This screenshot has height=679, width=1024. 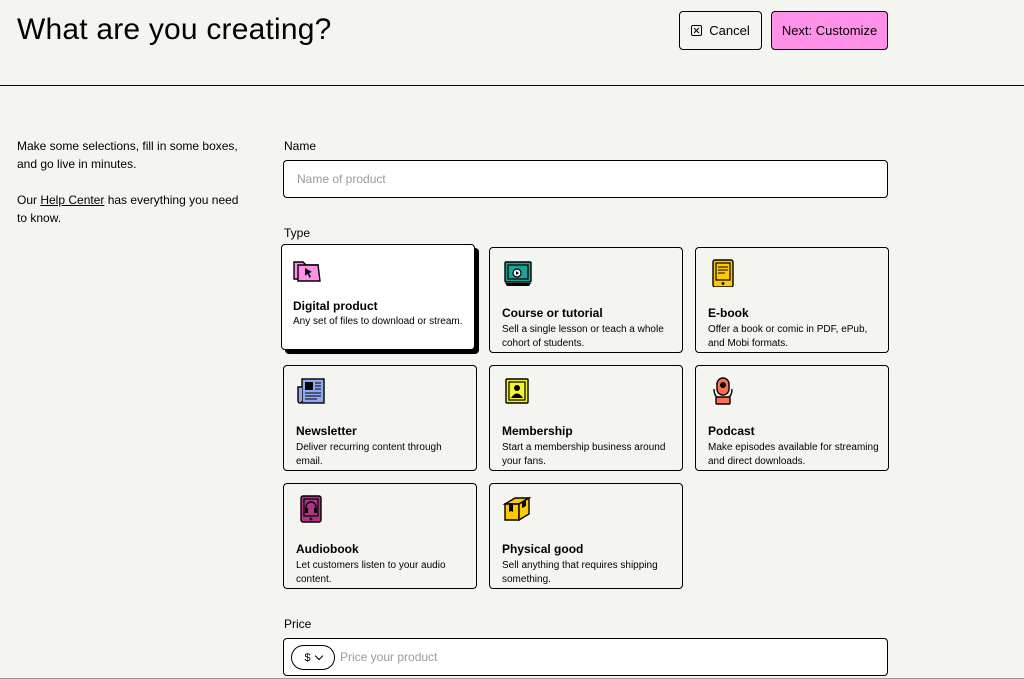 I want to click on name-input: Name of product, so click(x=585, y=179).